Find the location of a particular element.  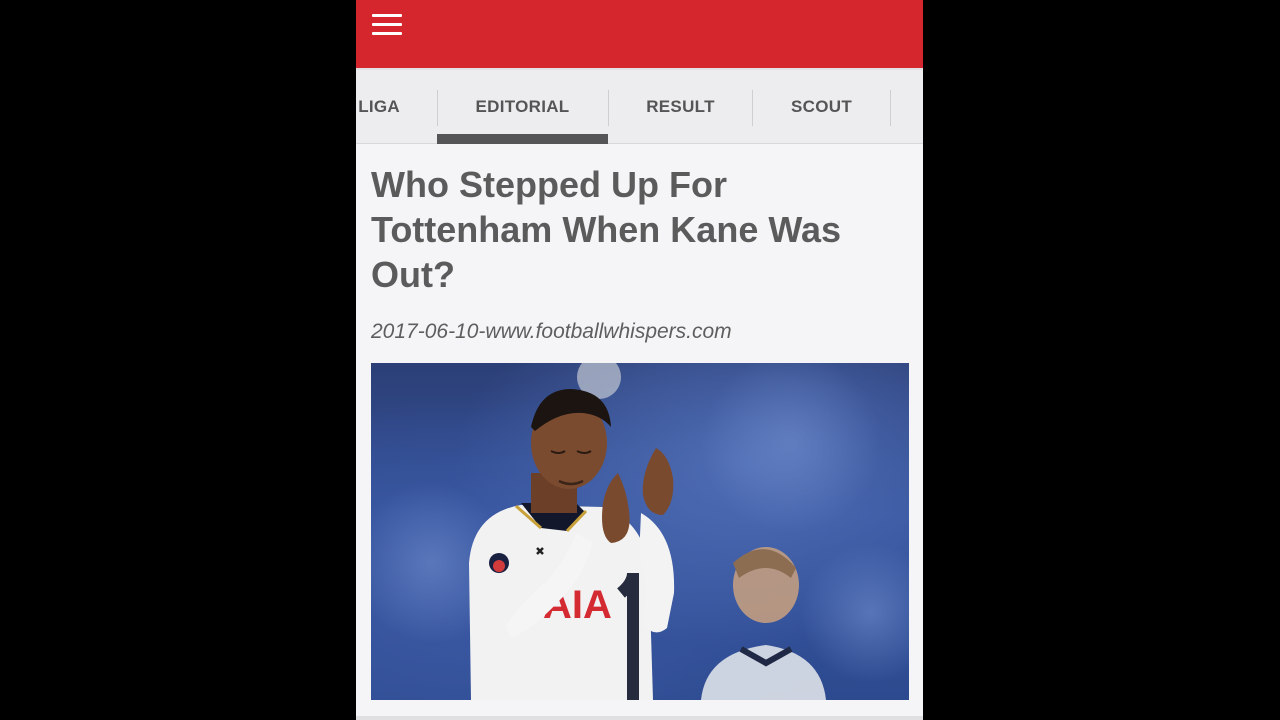

tab-scout: SCOUT is located at coordinates (821, 107).